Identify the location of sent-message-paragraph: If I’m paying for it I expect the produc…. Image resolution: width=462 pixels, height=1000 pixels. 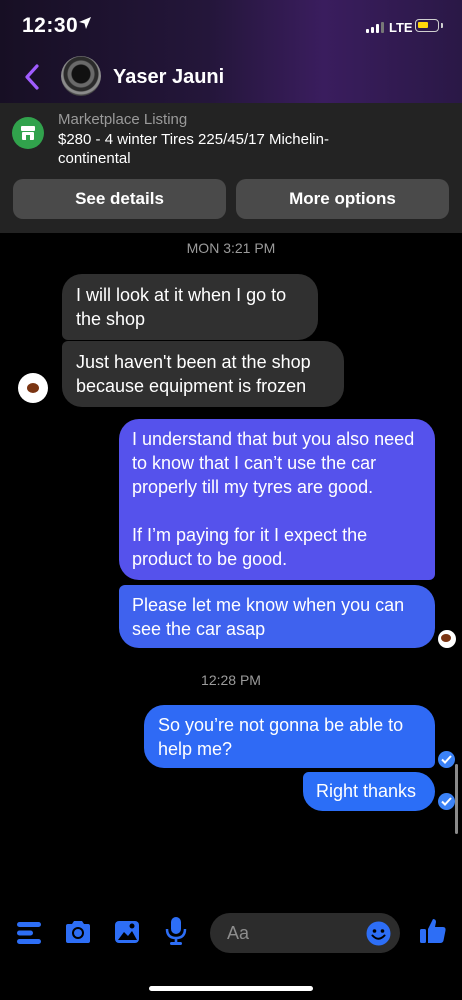
(250, 547).